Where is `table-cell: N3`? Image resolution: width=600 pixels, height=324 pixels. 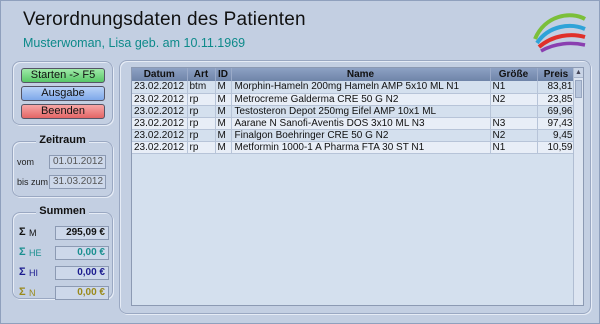
table-cell: N3 is located at coordinates (514, 123).